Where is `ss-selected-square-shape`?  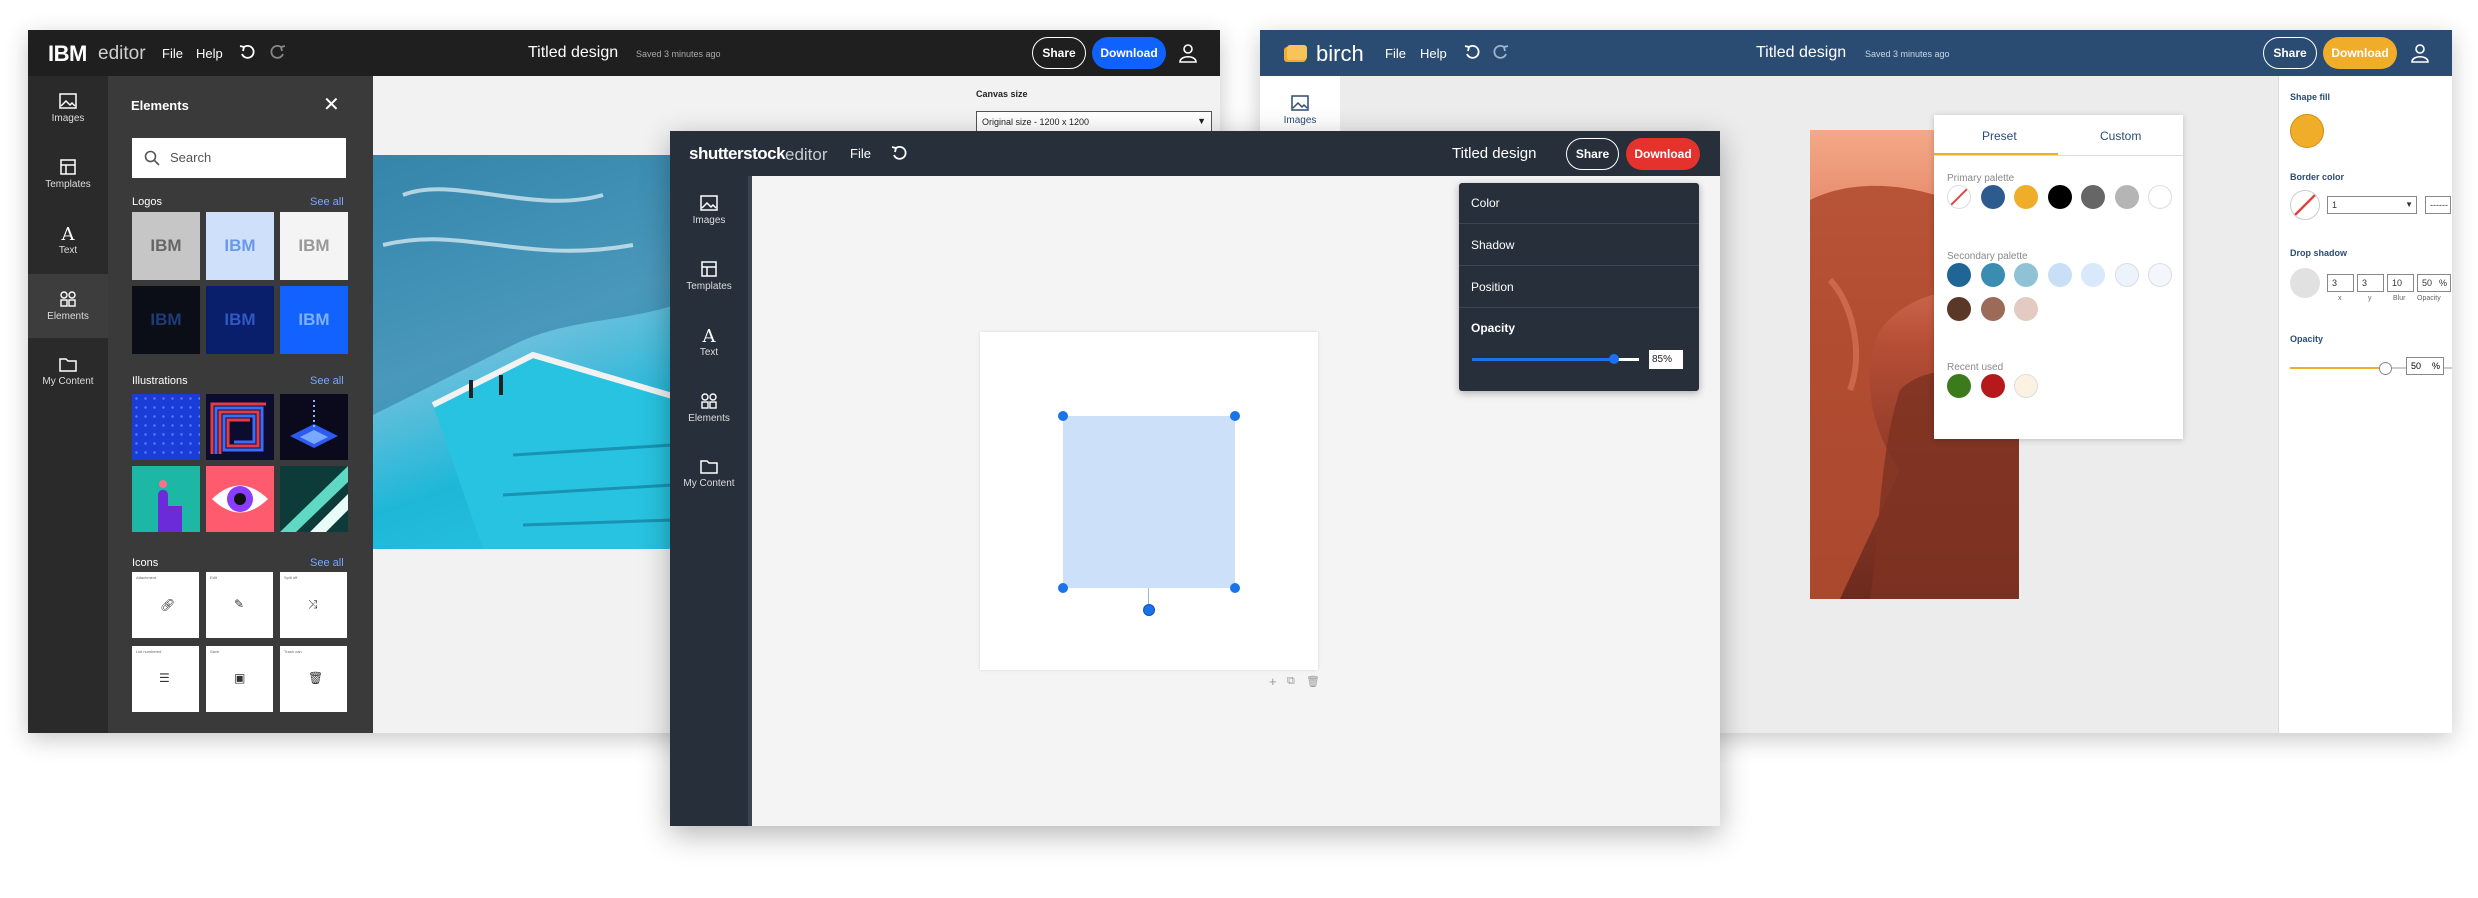 ss-selected-square-shape is located at coordinates (1149, 502).